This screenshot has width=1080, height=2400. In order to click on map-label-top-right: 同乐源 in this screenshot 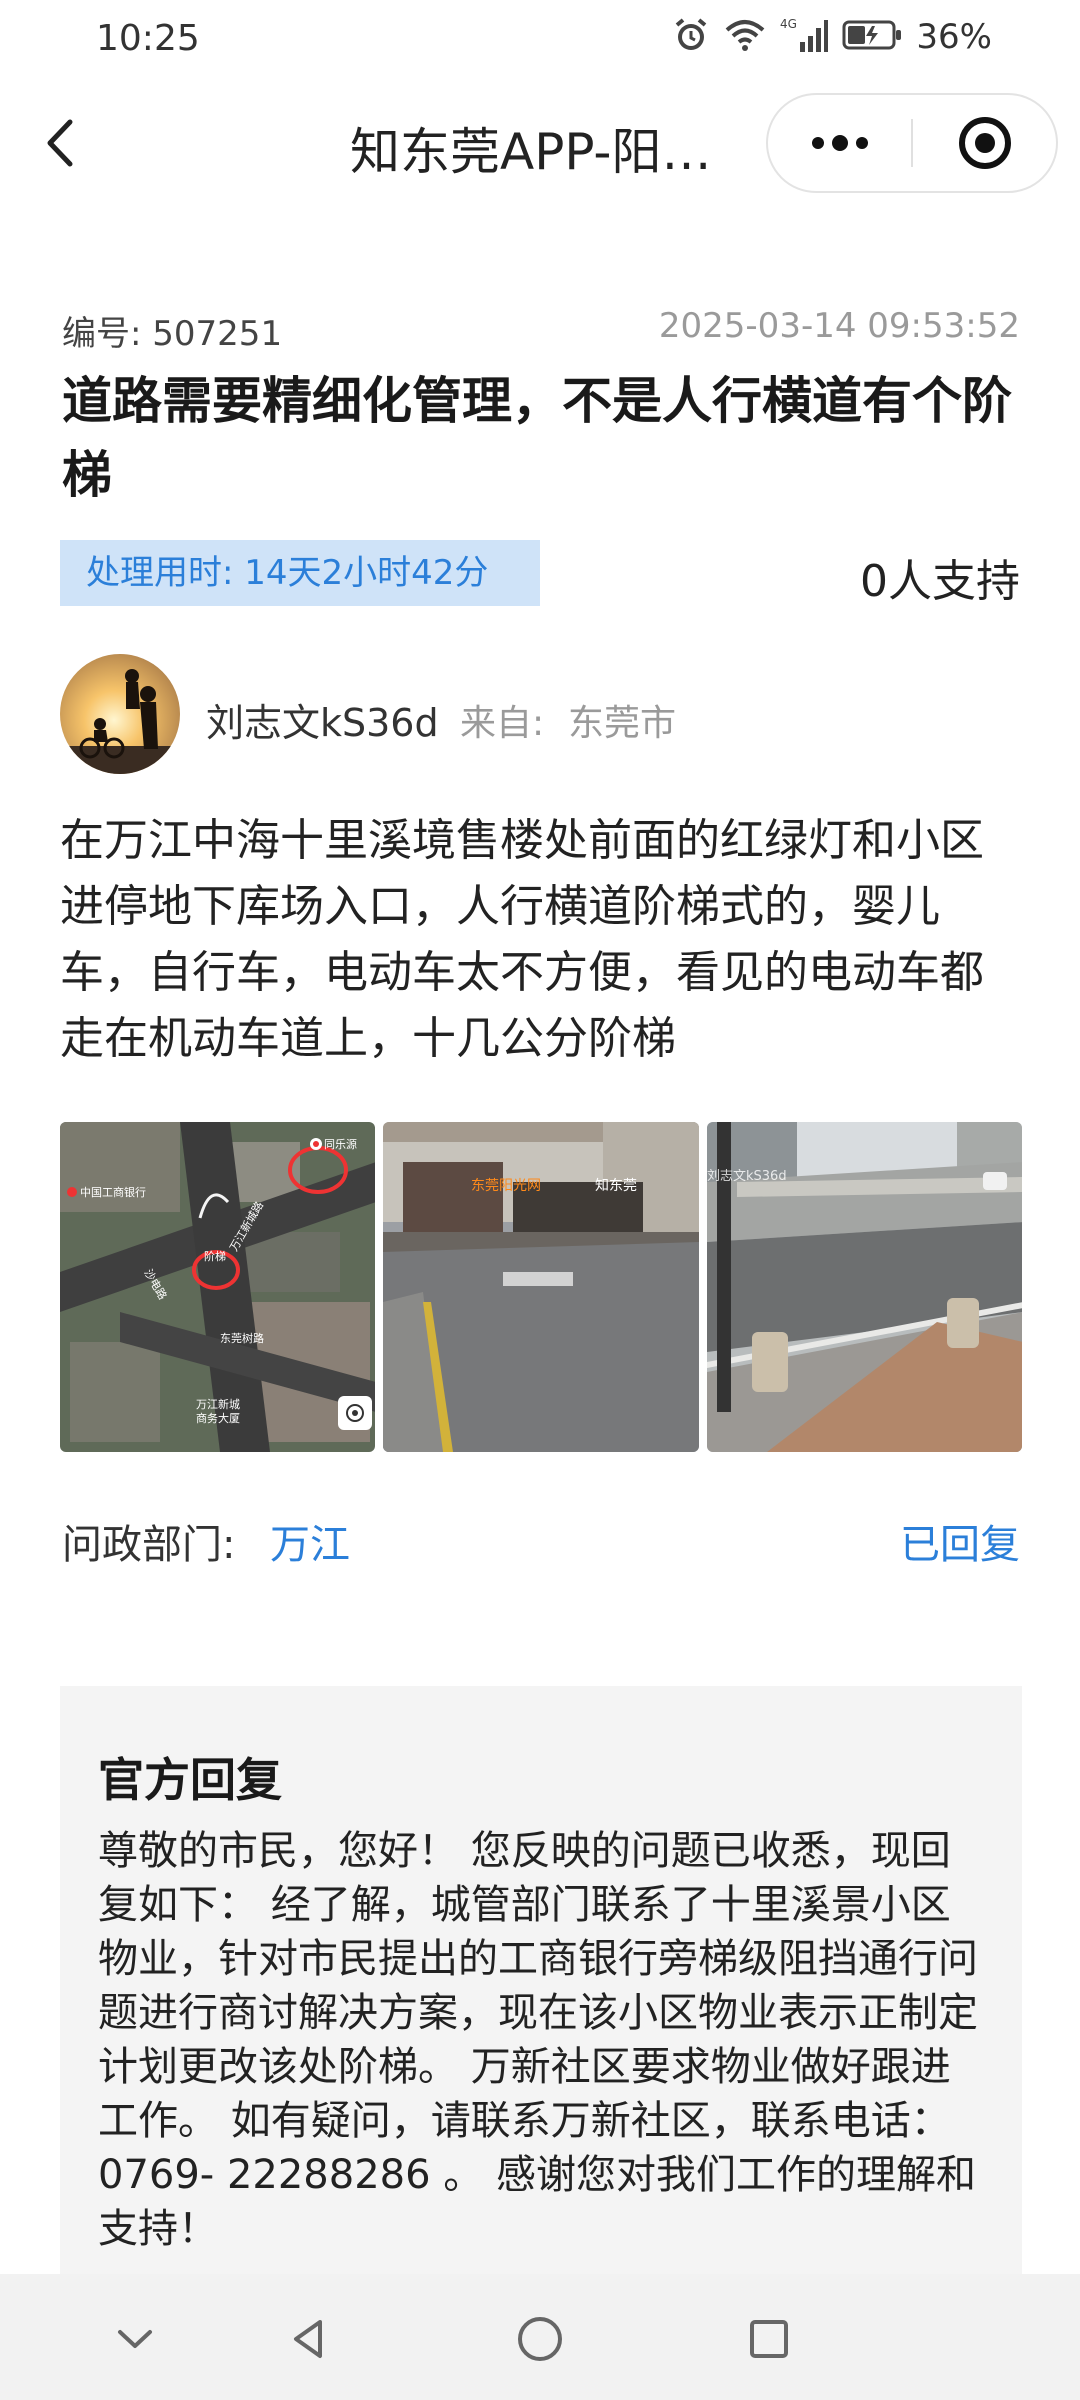, I will do `click(340, 1144)`.